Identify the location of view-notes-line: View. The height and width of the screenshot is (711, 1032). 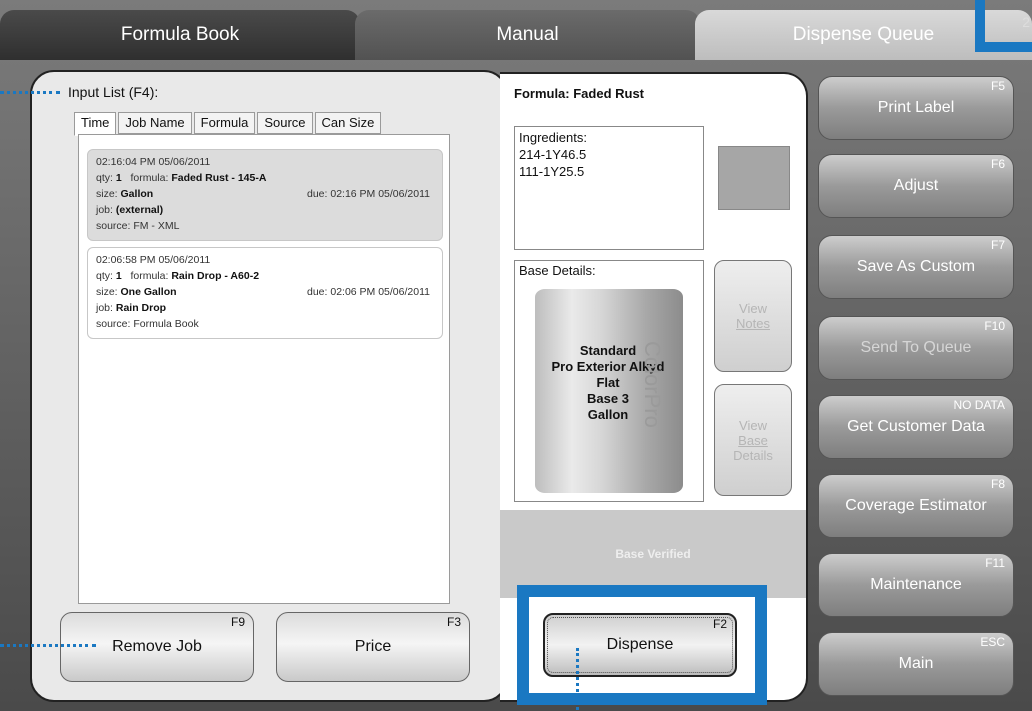
(753, 308).